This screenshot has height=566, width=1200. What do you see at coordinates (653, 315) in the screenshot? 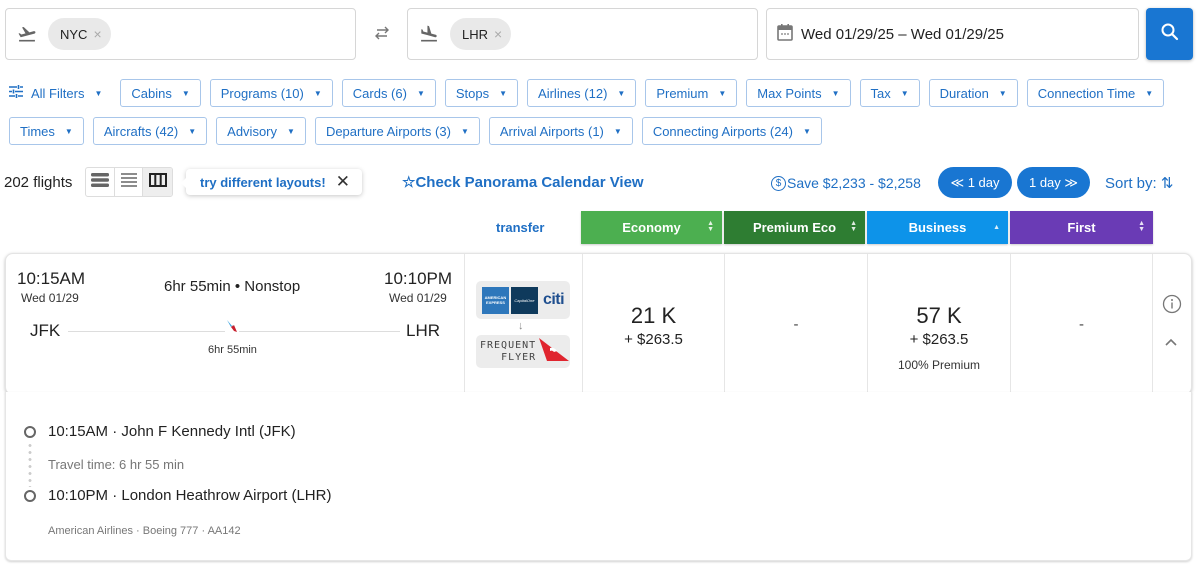
I see `economy-points: 21 K` at bounding box center [653, 315].